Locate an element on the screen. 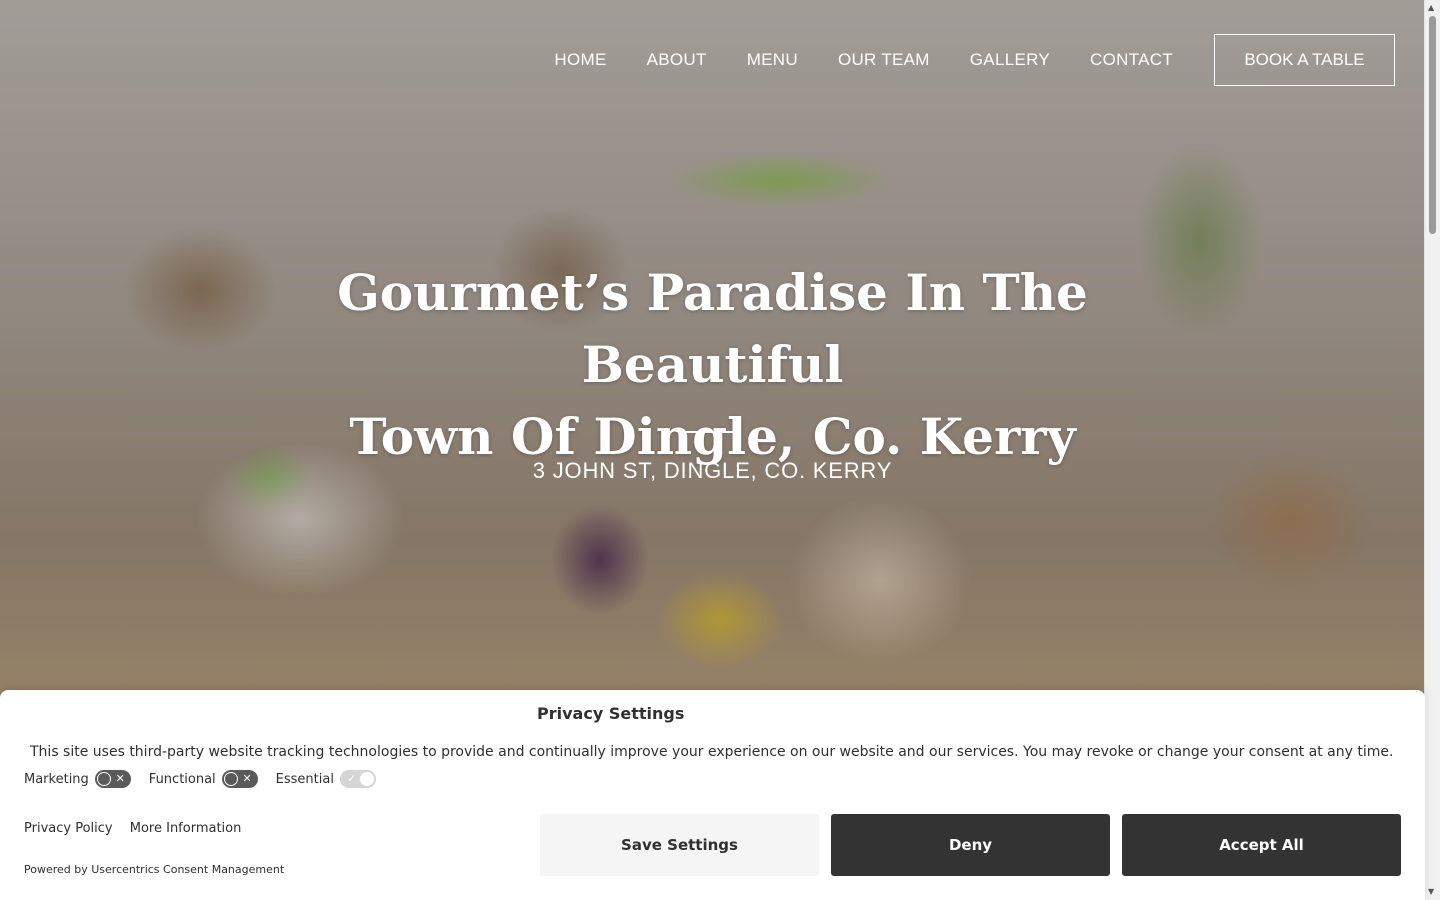 The height and width of the screenshot is (900, 1440). nav-about: ABOUT is located at coordinates (677, 60).